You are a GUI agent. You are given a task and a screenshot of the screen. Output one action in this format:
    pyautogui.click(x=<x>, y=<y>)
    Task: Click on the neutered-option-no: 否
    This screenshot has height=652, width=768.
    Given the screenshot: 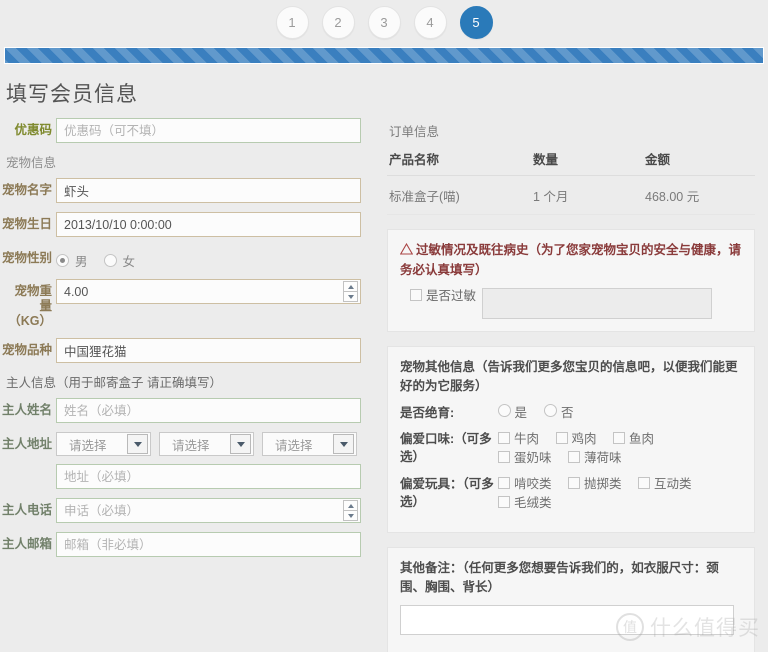 What is the action you would take?
    pyautogui.click(x=558, y=413)
    